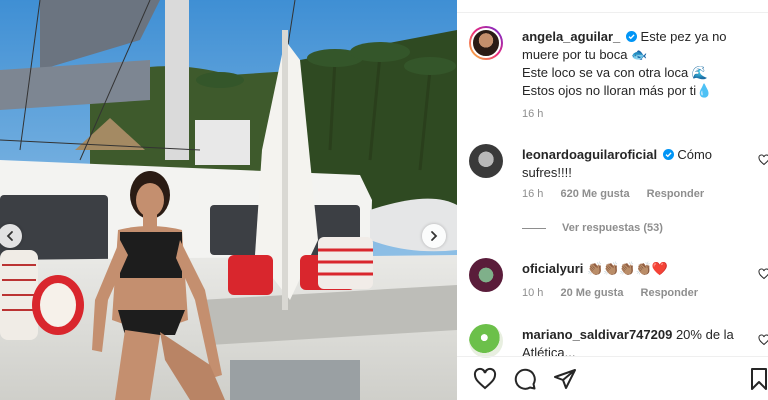  I want to click on header-divider, so click(612, 12).